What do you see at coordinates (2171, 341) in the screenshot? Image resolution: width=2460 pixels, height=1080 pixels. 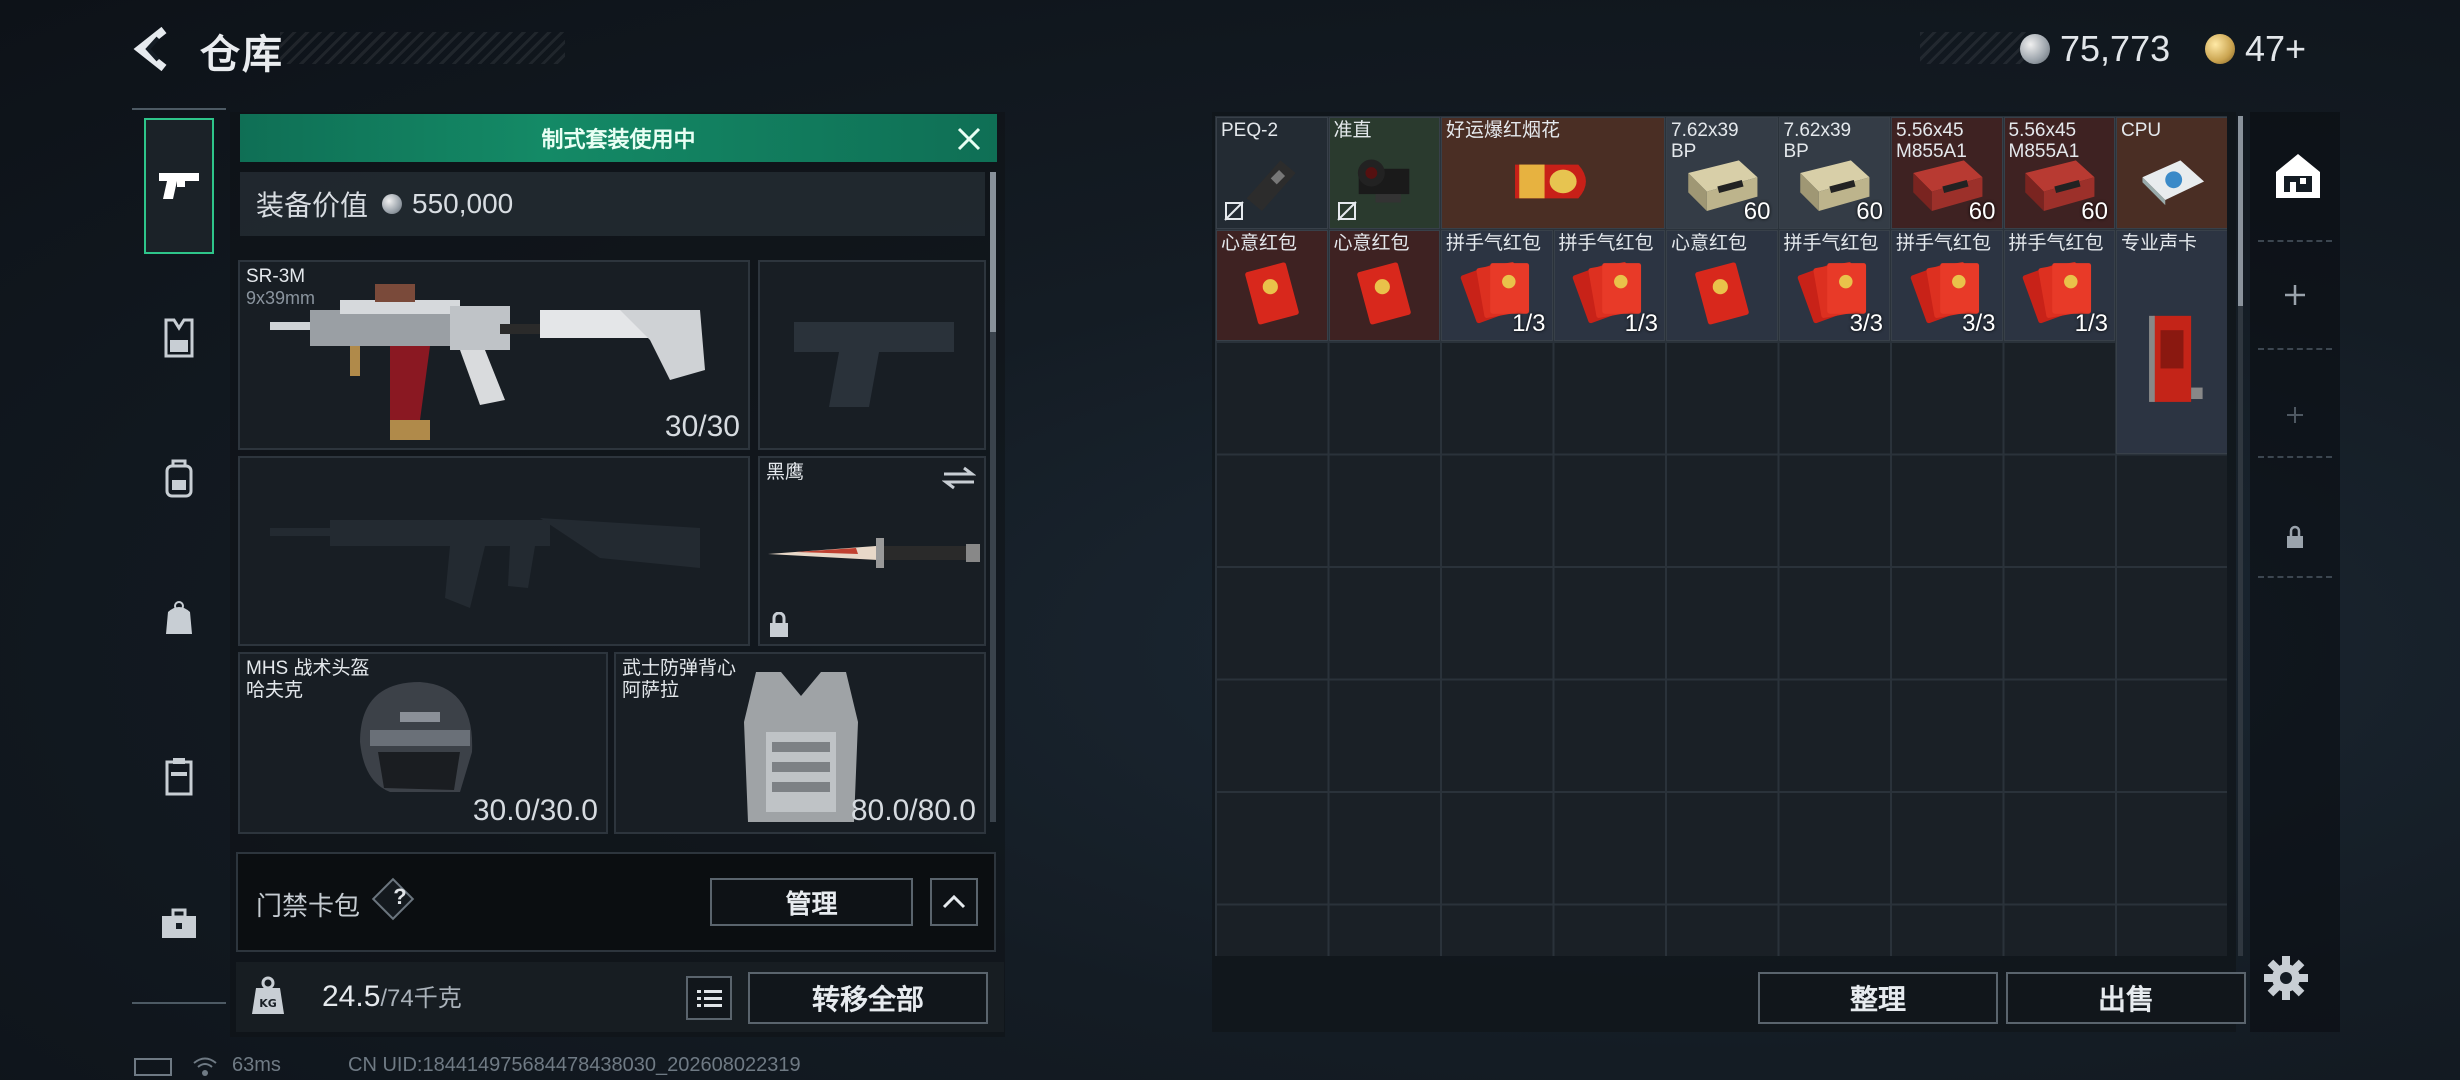 I see `stash-item: 专业声卡` at bounding box center [2171, 341].